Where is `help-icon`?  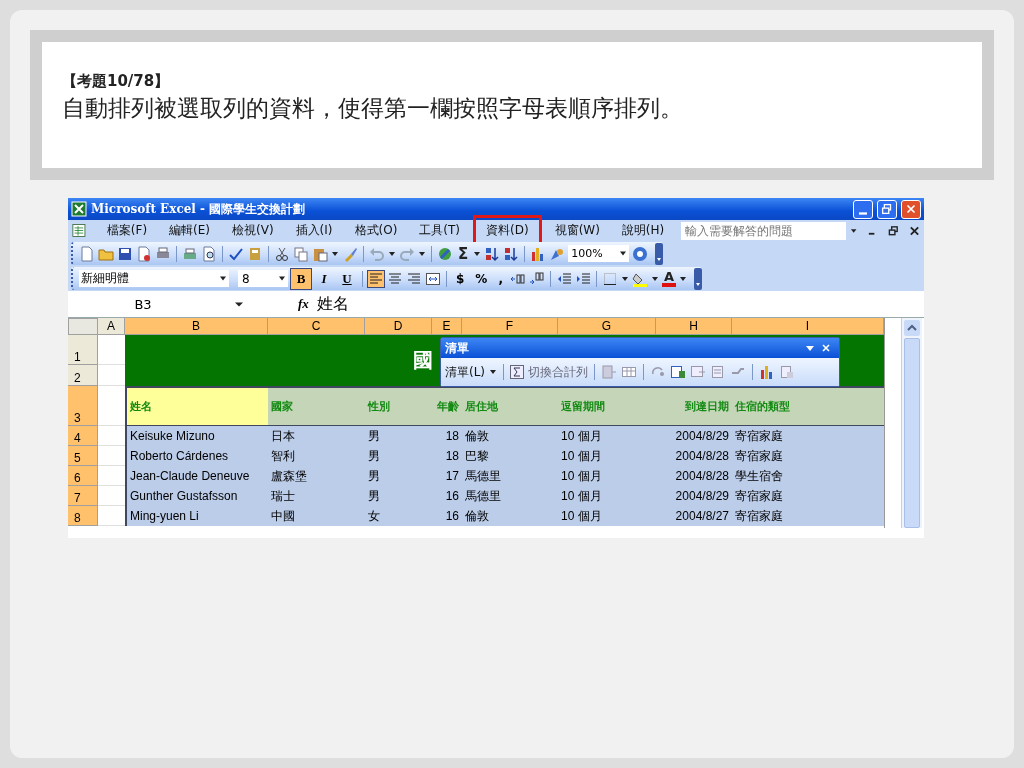 help-icon is located at coordinates (640, 253).